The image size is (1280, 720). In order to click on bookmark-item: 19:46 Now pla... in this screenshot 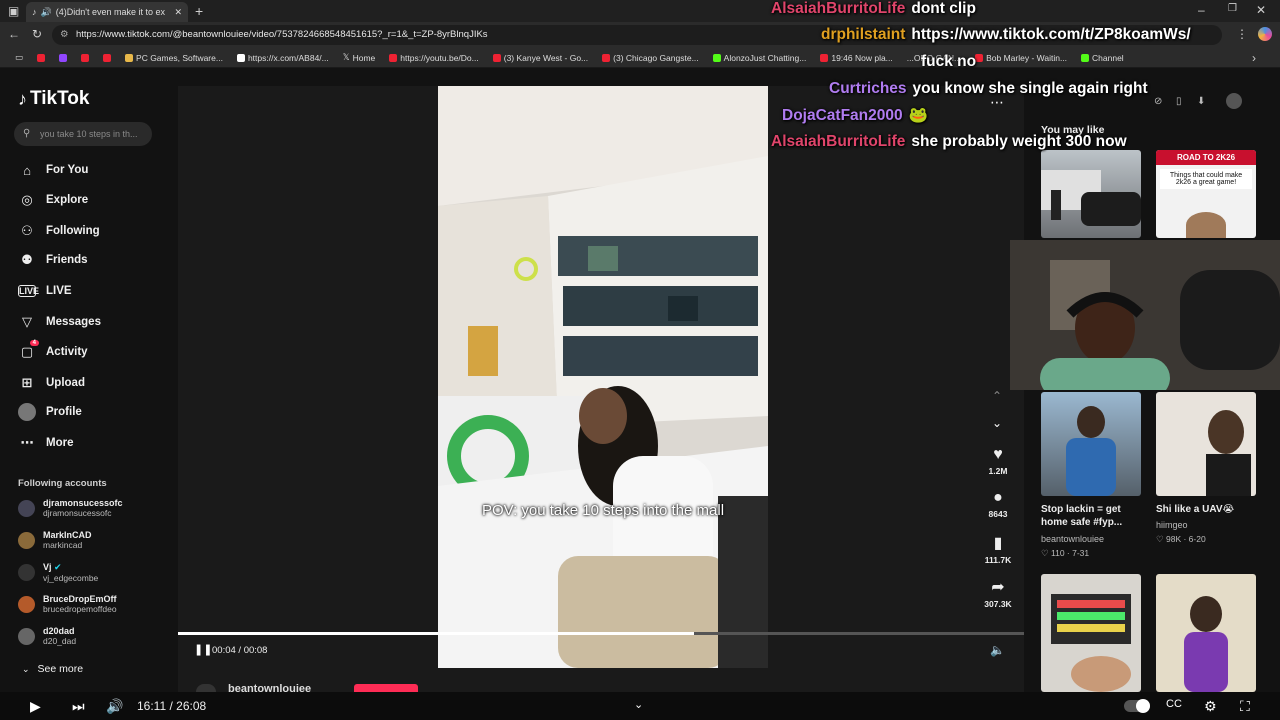, I will do `click(856, 58)`.